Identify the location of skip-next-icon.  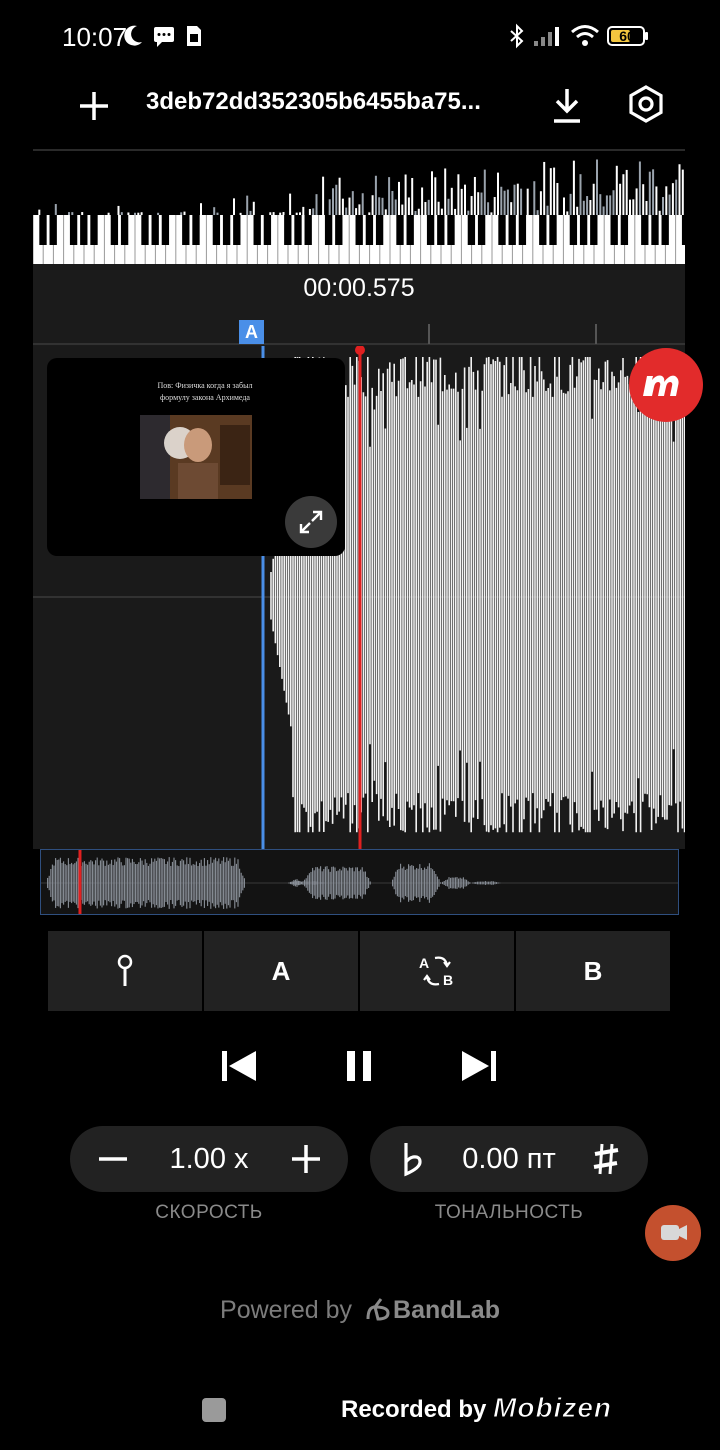
(479, 1066).